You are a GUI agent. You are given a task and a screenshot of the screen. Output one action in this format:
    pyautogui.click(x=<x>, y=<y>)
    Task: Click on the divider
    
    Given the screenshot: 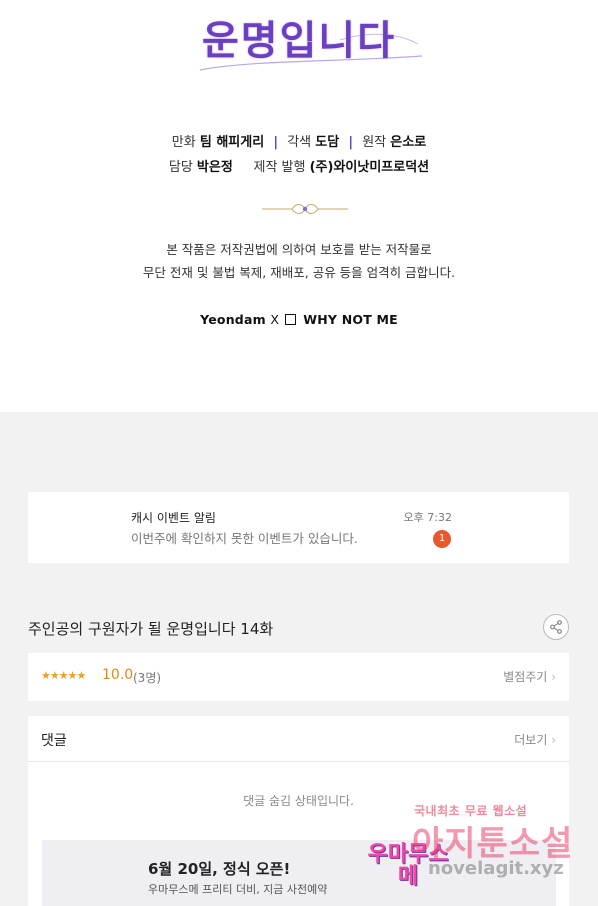 What is the action you would take?
    pyautogui.click(x=298, y=761)
    